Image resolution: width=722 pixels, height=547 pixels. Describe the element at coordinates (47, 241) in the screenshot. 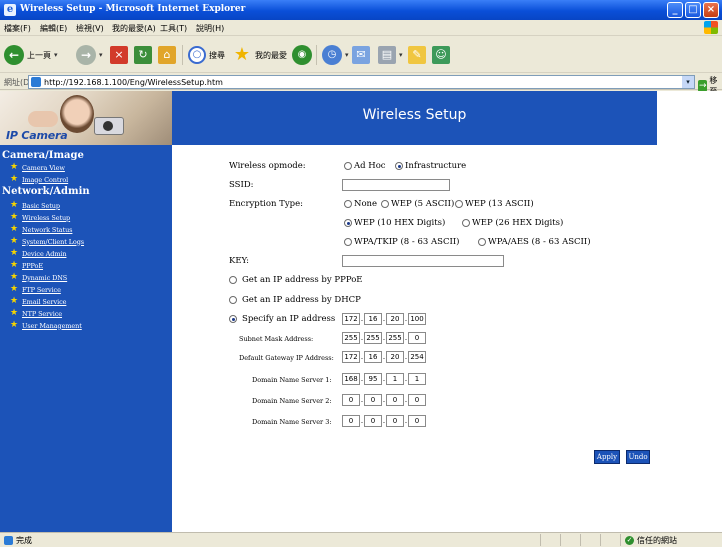

I see `sidebar-item-system-logs: ★ System/Client Logs` at that location.